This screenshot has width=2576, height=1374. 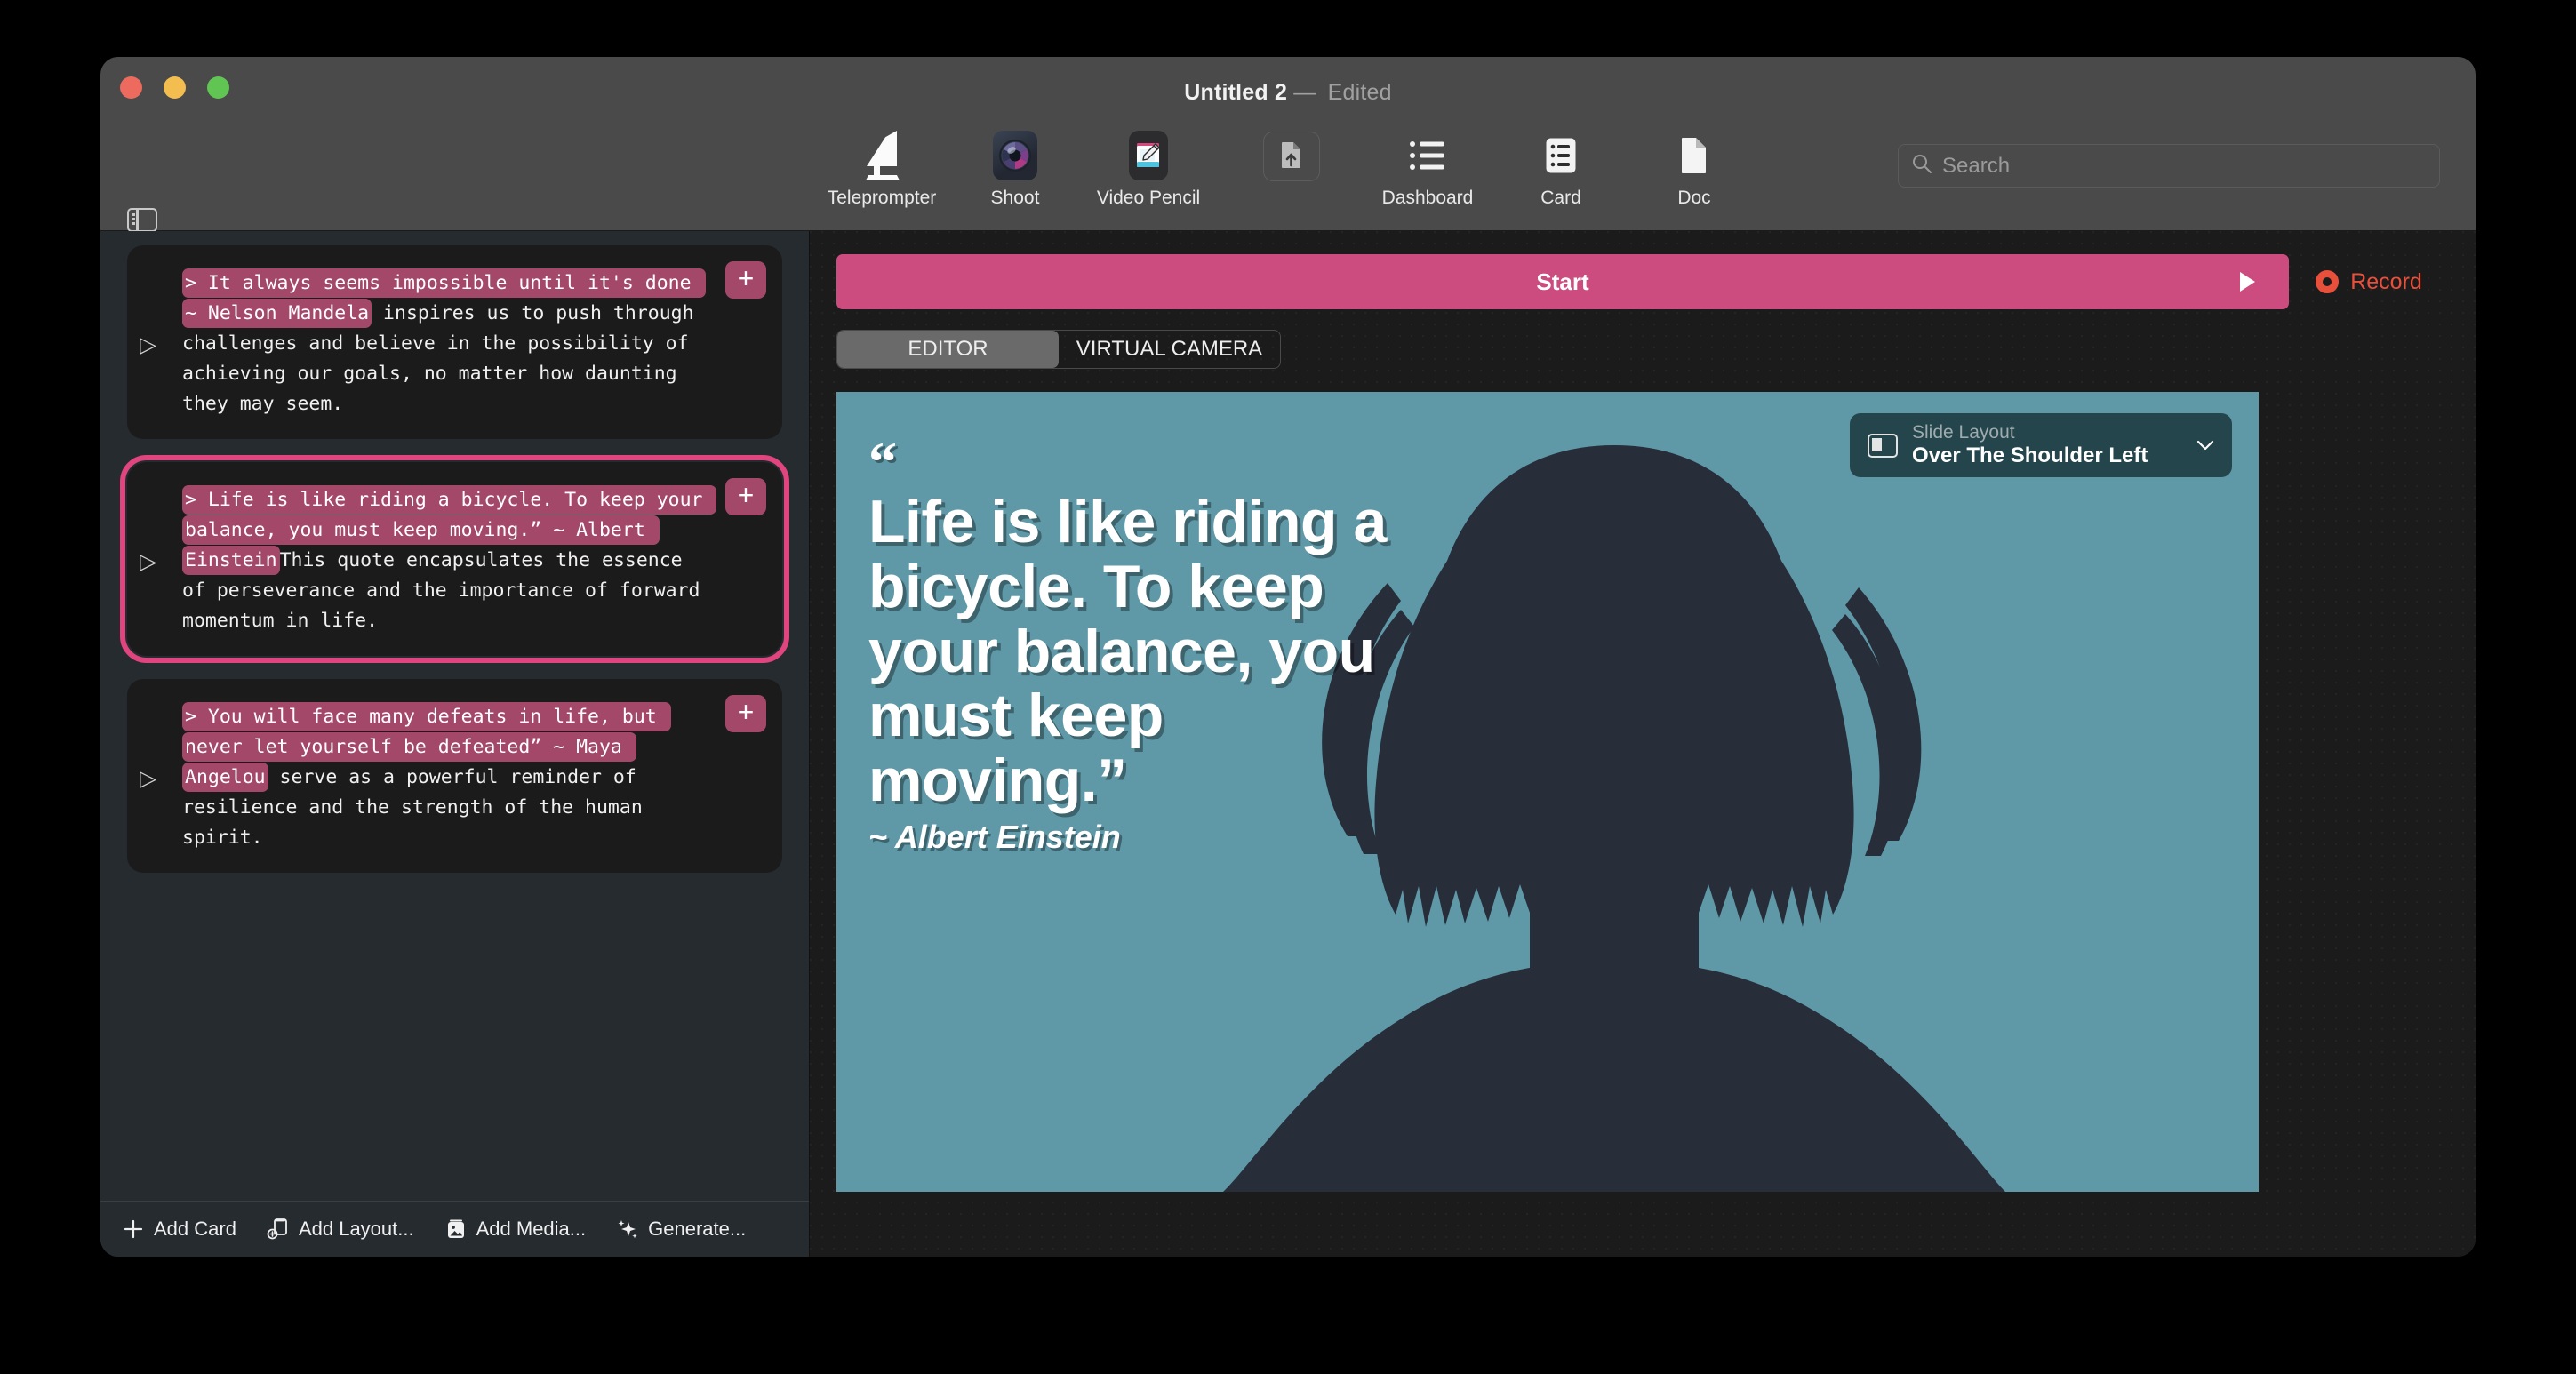 I want to click on card-list-icon, so click(x=1561, y=155).